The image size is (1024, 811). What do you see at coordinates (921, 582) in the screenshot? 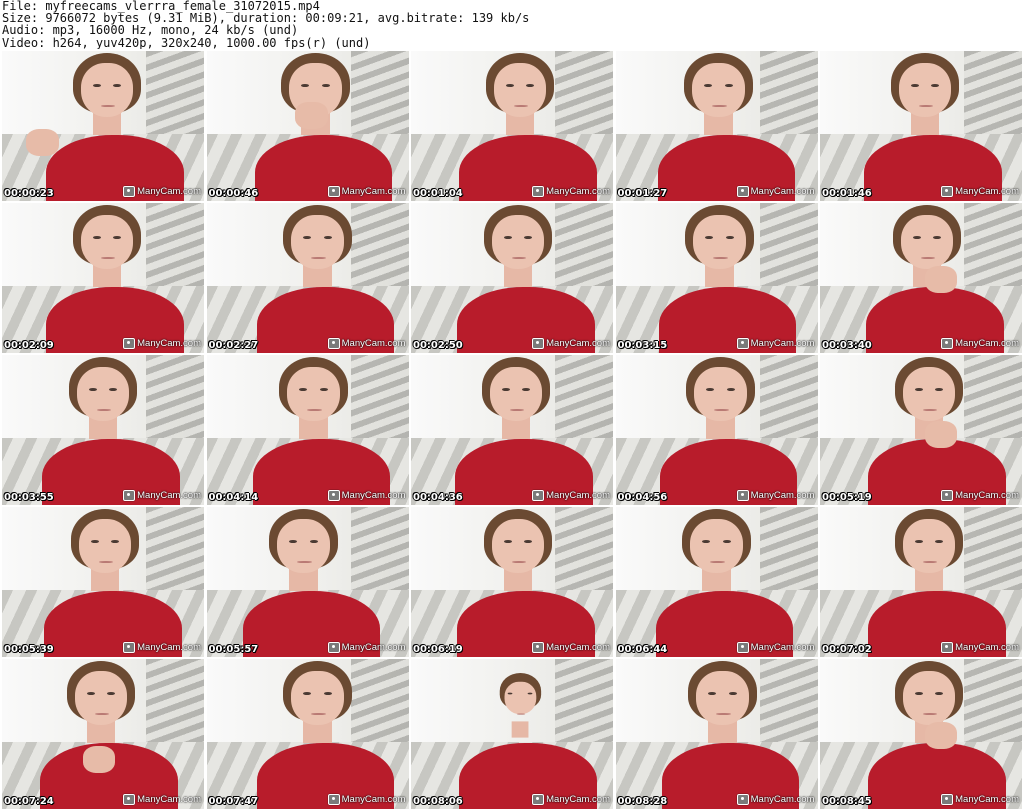
I see `video-thumbnail-20: ManyCam.com 00:07:02` at bounding box center [921, 582].